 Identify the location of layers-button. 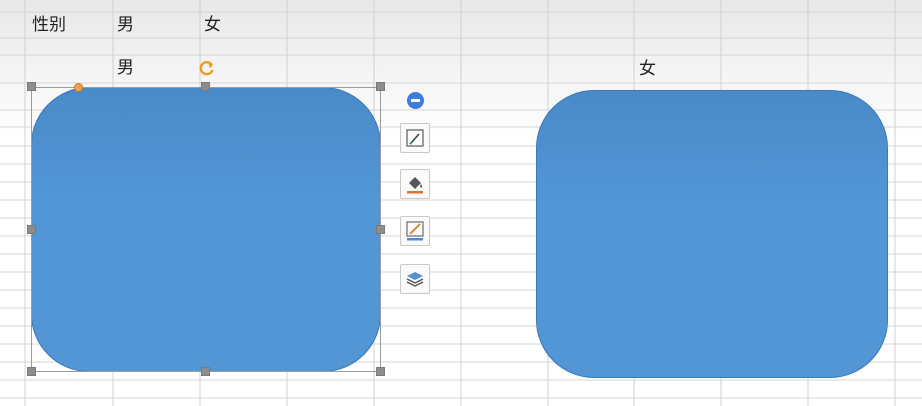
(415, 279).